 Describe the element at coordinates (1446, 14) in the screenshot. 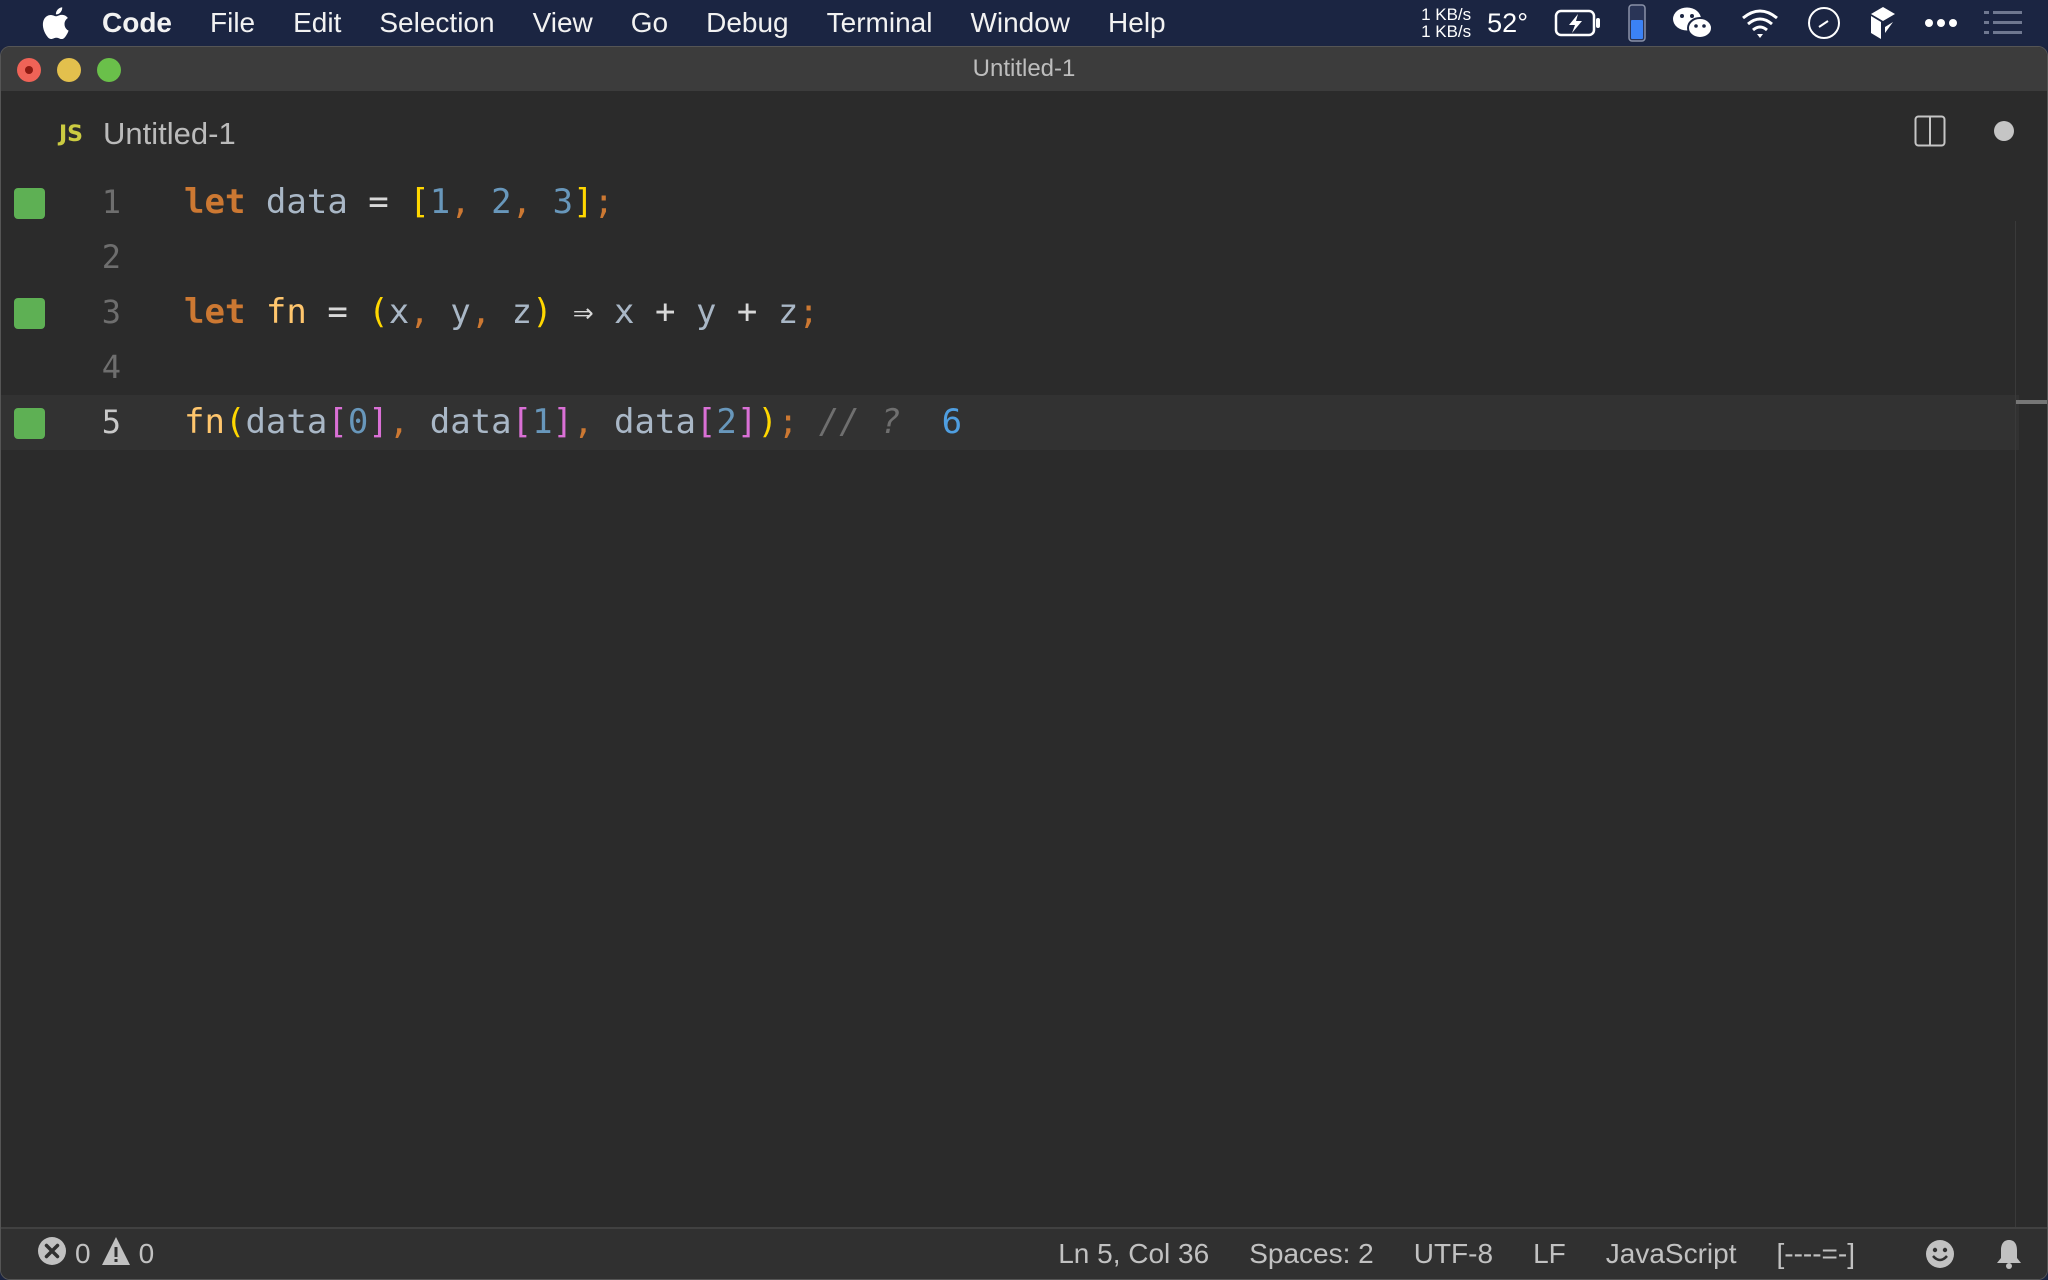

I see `network-up: 1 KB/s` at that location.